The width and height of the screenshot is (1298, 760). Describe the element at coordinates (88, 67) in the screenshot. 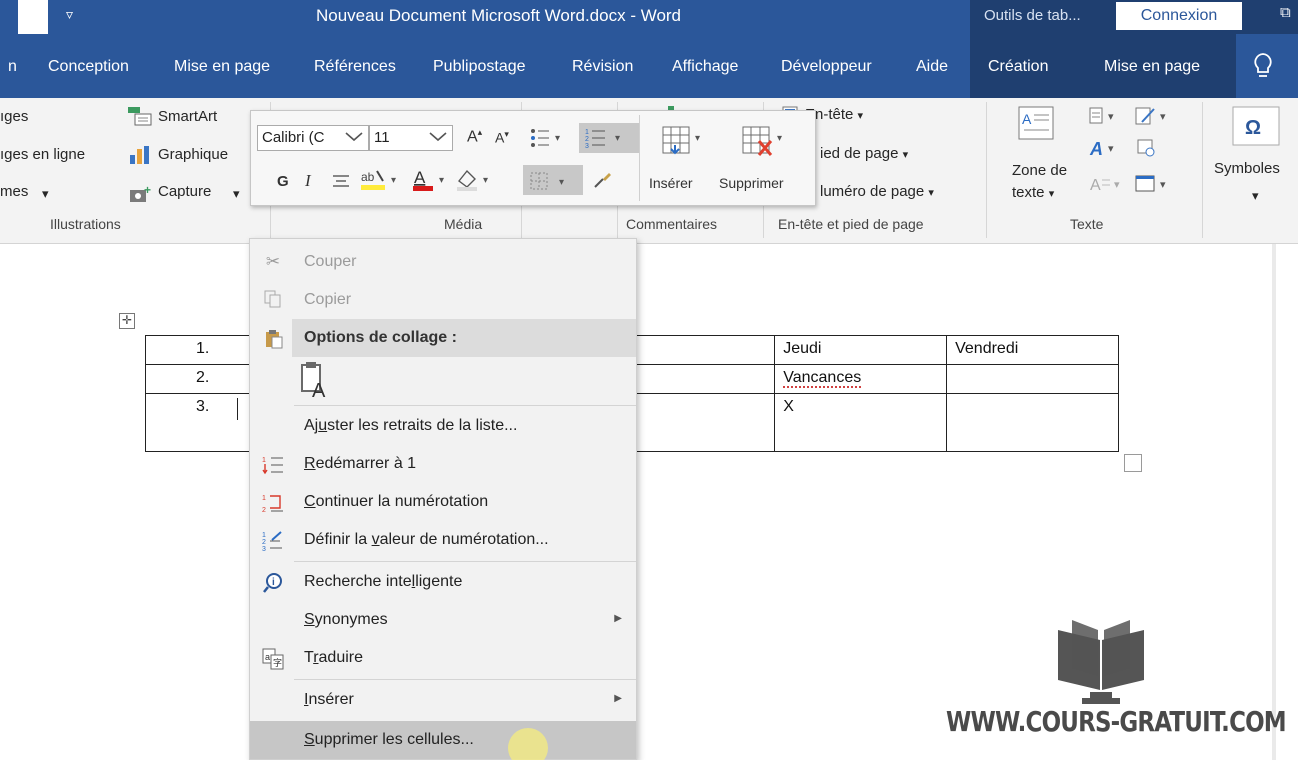

I see `tab-conception: Conception` at that location.